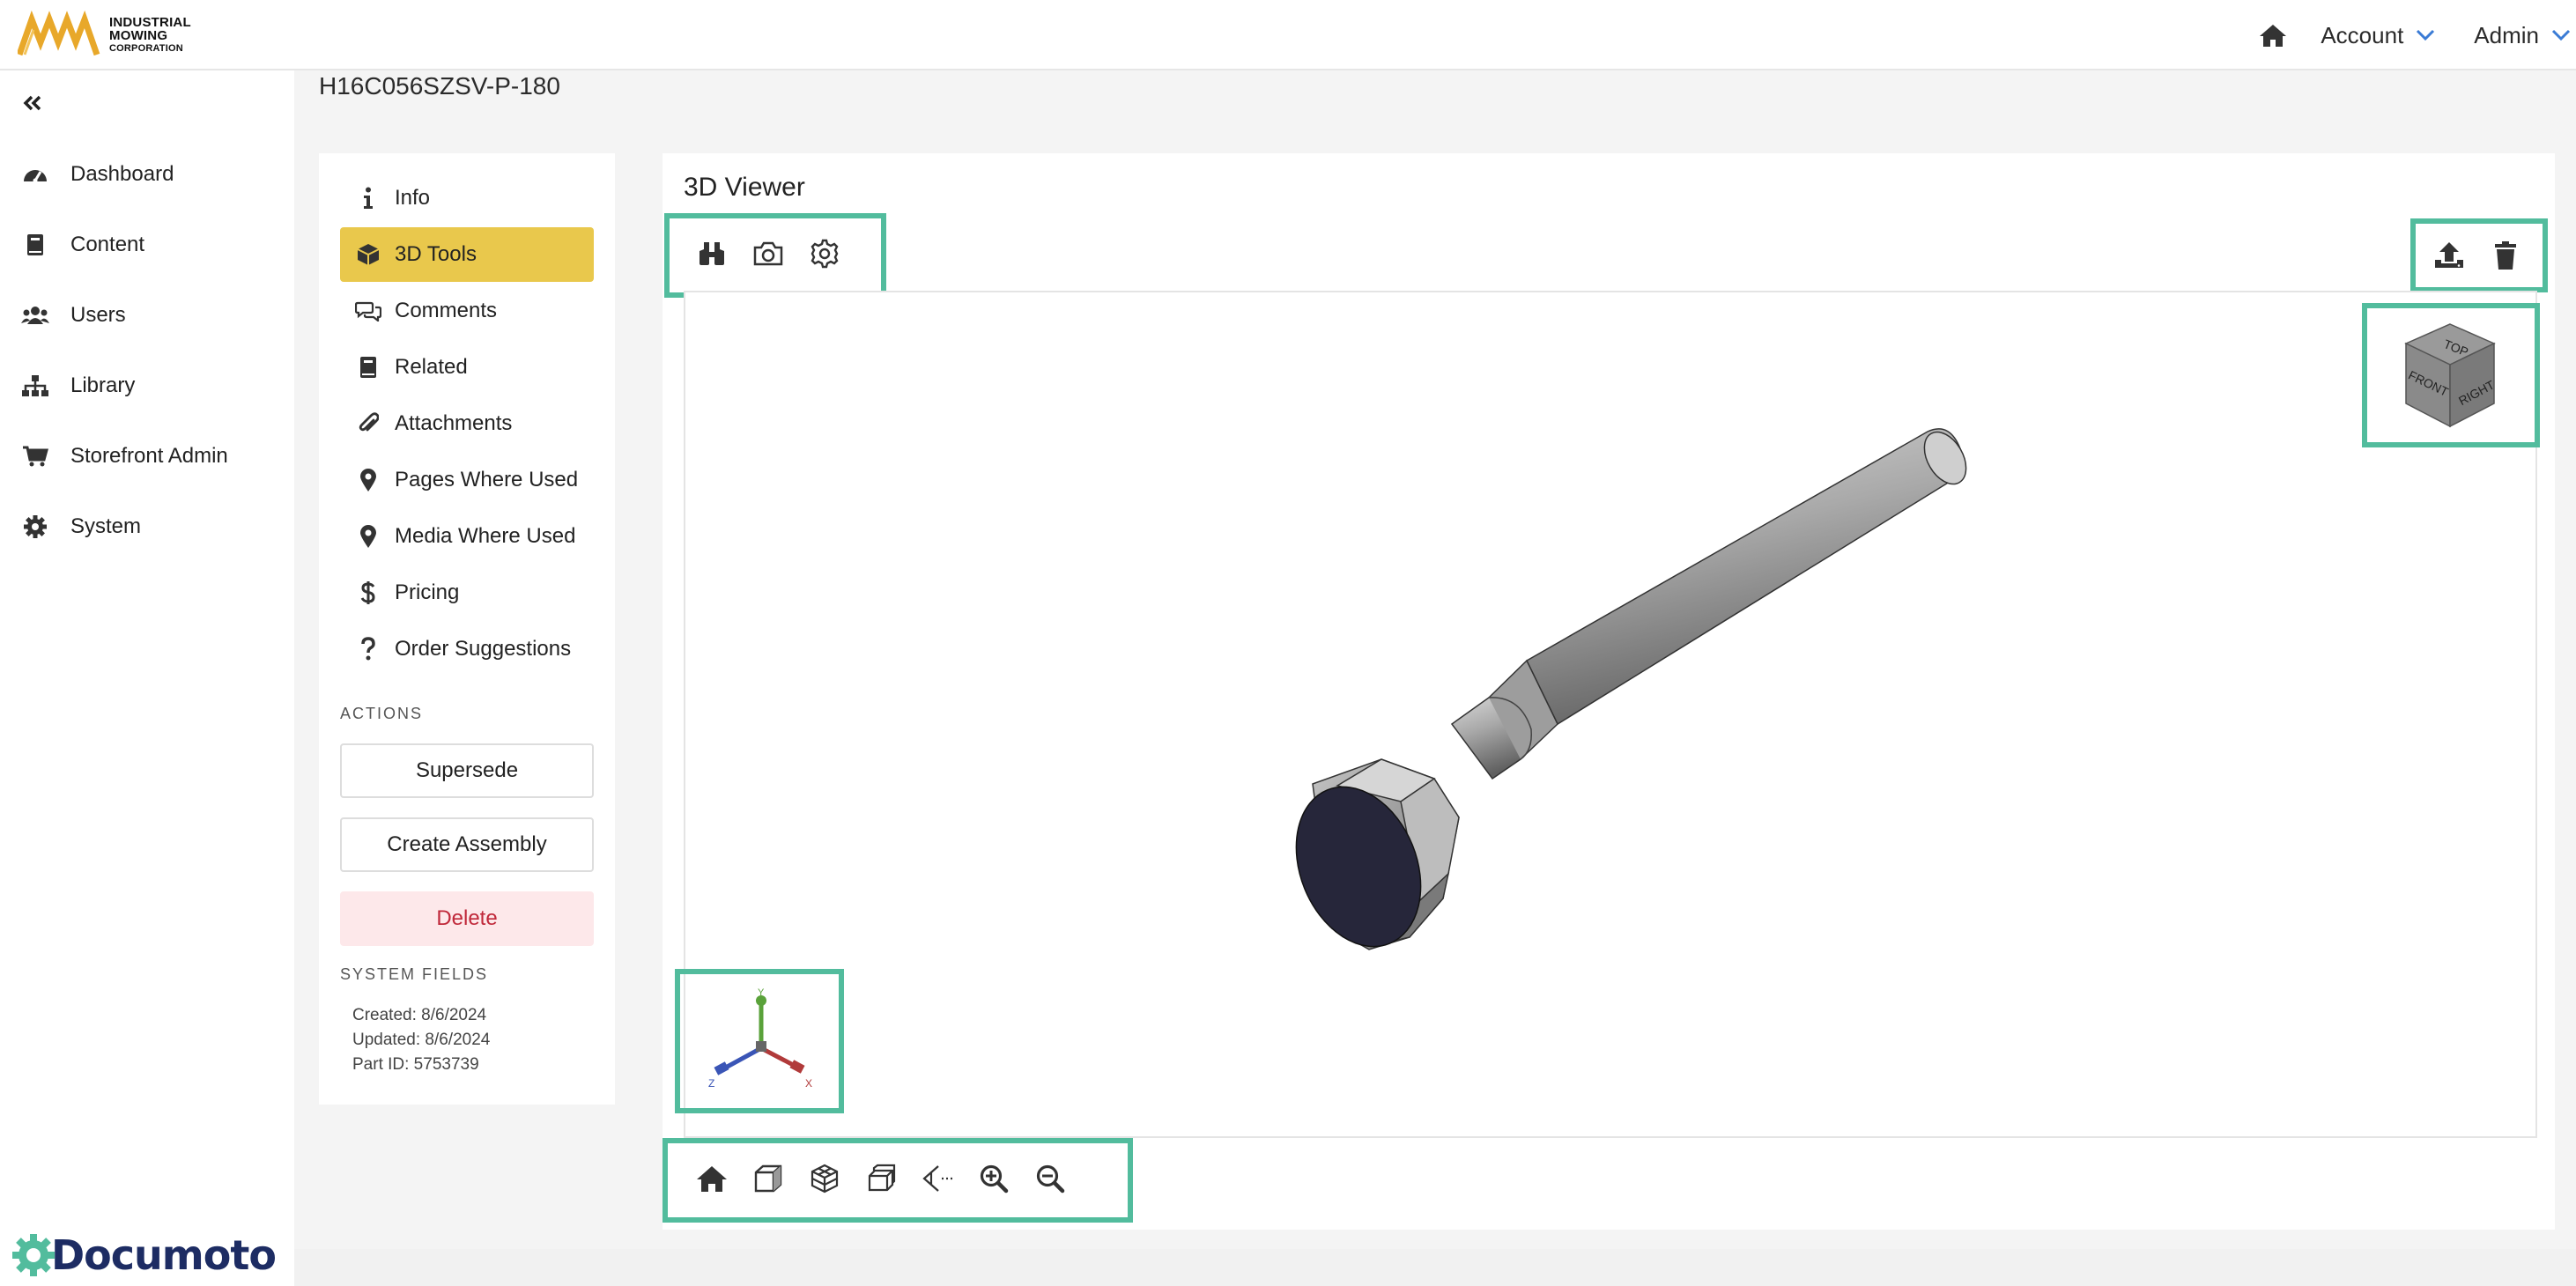 This screenshot has height=1286, width=2576. What do you see at coordinates (369, 422) in the screenshot?
I see `paperclip-icon` at bounding box center [369, 422].